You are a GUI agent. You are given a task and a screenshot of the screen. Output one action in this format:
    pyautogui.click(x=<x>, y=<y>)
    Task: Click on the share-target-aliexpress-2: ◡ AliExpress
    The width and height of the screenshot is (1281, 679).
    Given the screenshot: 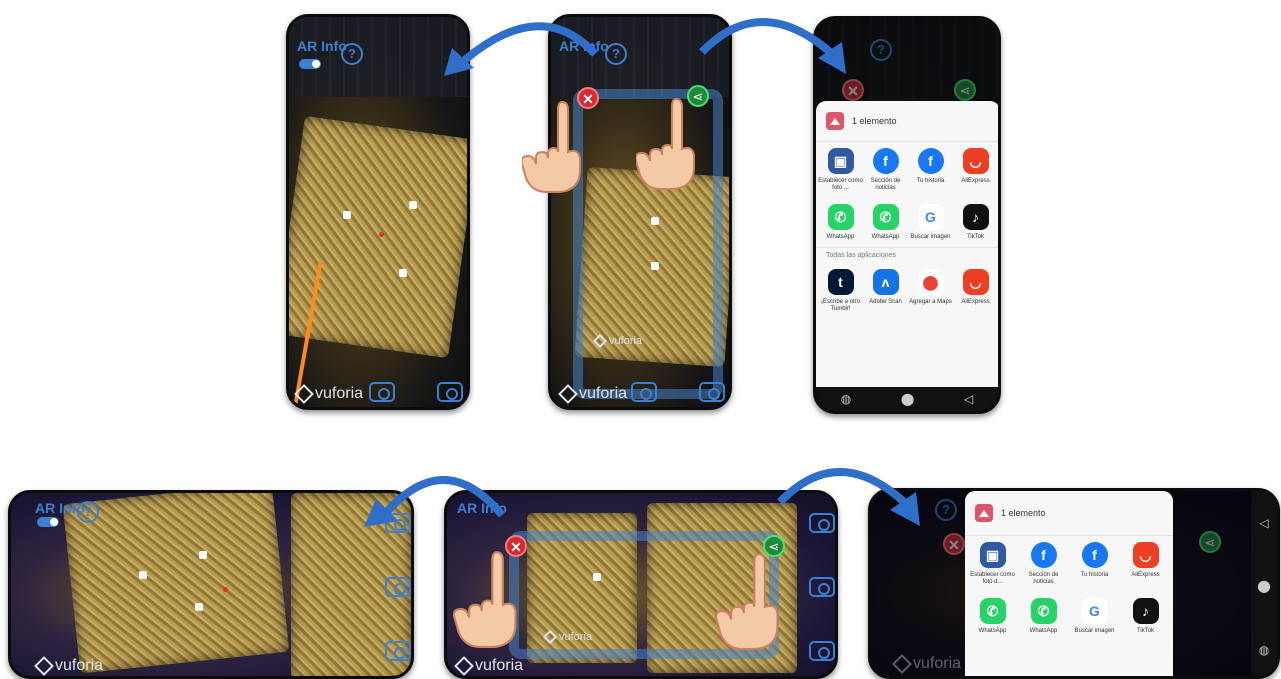 What is the action you would take?
    pyautogui.click(x=975, y=291)
    